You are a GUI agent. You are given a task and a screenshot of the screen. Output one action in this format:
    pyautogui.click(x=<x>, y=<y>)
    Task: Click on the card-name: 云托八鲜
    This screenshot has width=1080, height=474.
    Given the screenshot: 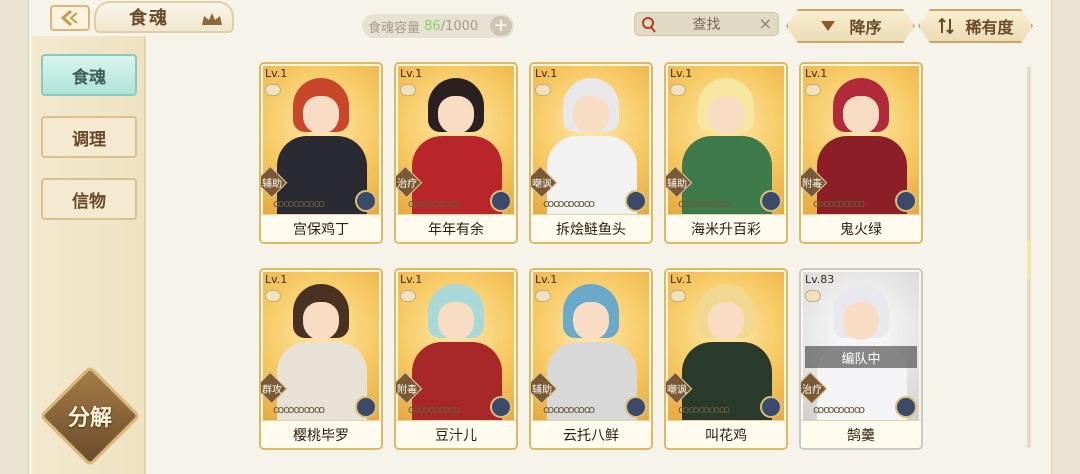 What is the action you would take?
    pyautogui.click(x=591, y=434)
    